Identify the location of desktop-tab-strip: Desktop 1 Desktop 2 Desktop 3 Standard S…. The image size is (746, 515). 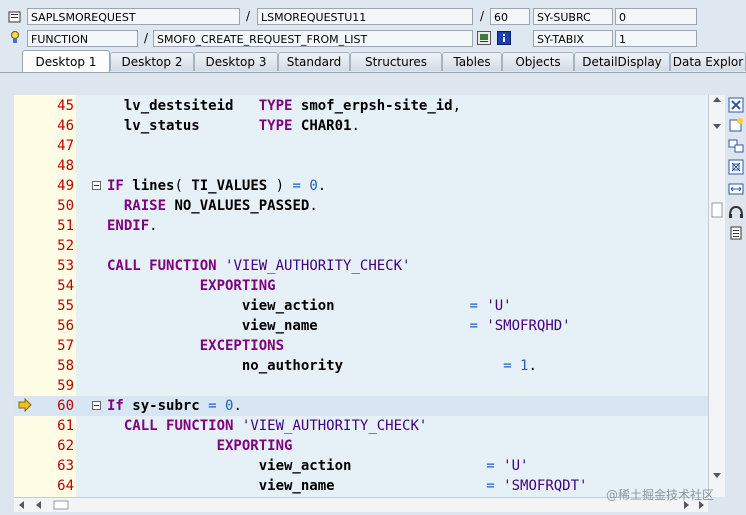
(373, 61).